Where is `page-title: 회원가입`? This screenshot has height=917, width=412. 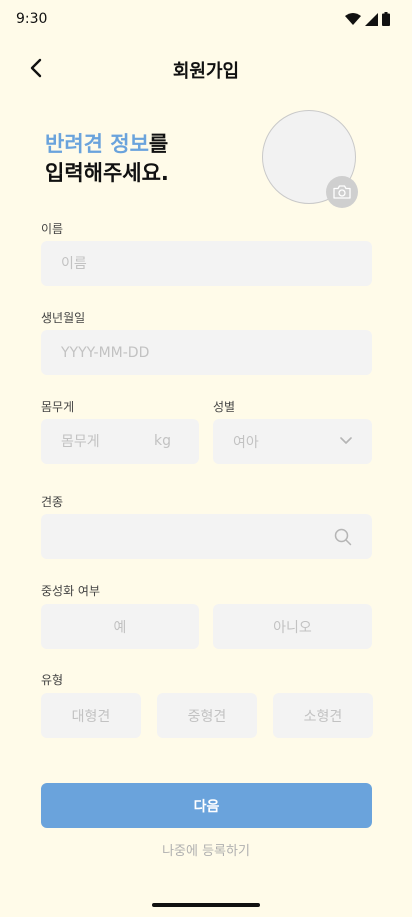
page-title: 회원가입 is located at coordinates (206, 71).